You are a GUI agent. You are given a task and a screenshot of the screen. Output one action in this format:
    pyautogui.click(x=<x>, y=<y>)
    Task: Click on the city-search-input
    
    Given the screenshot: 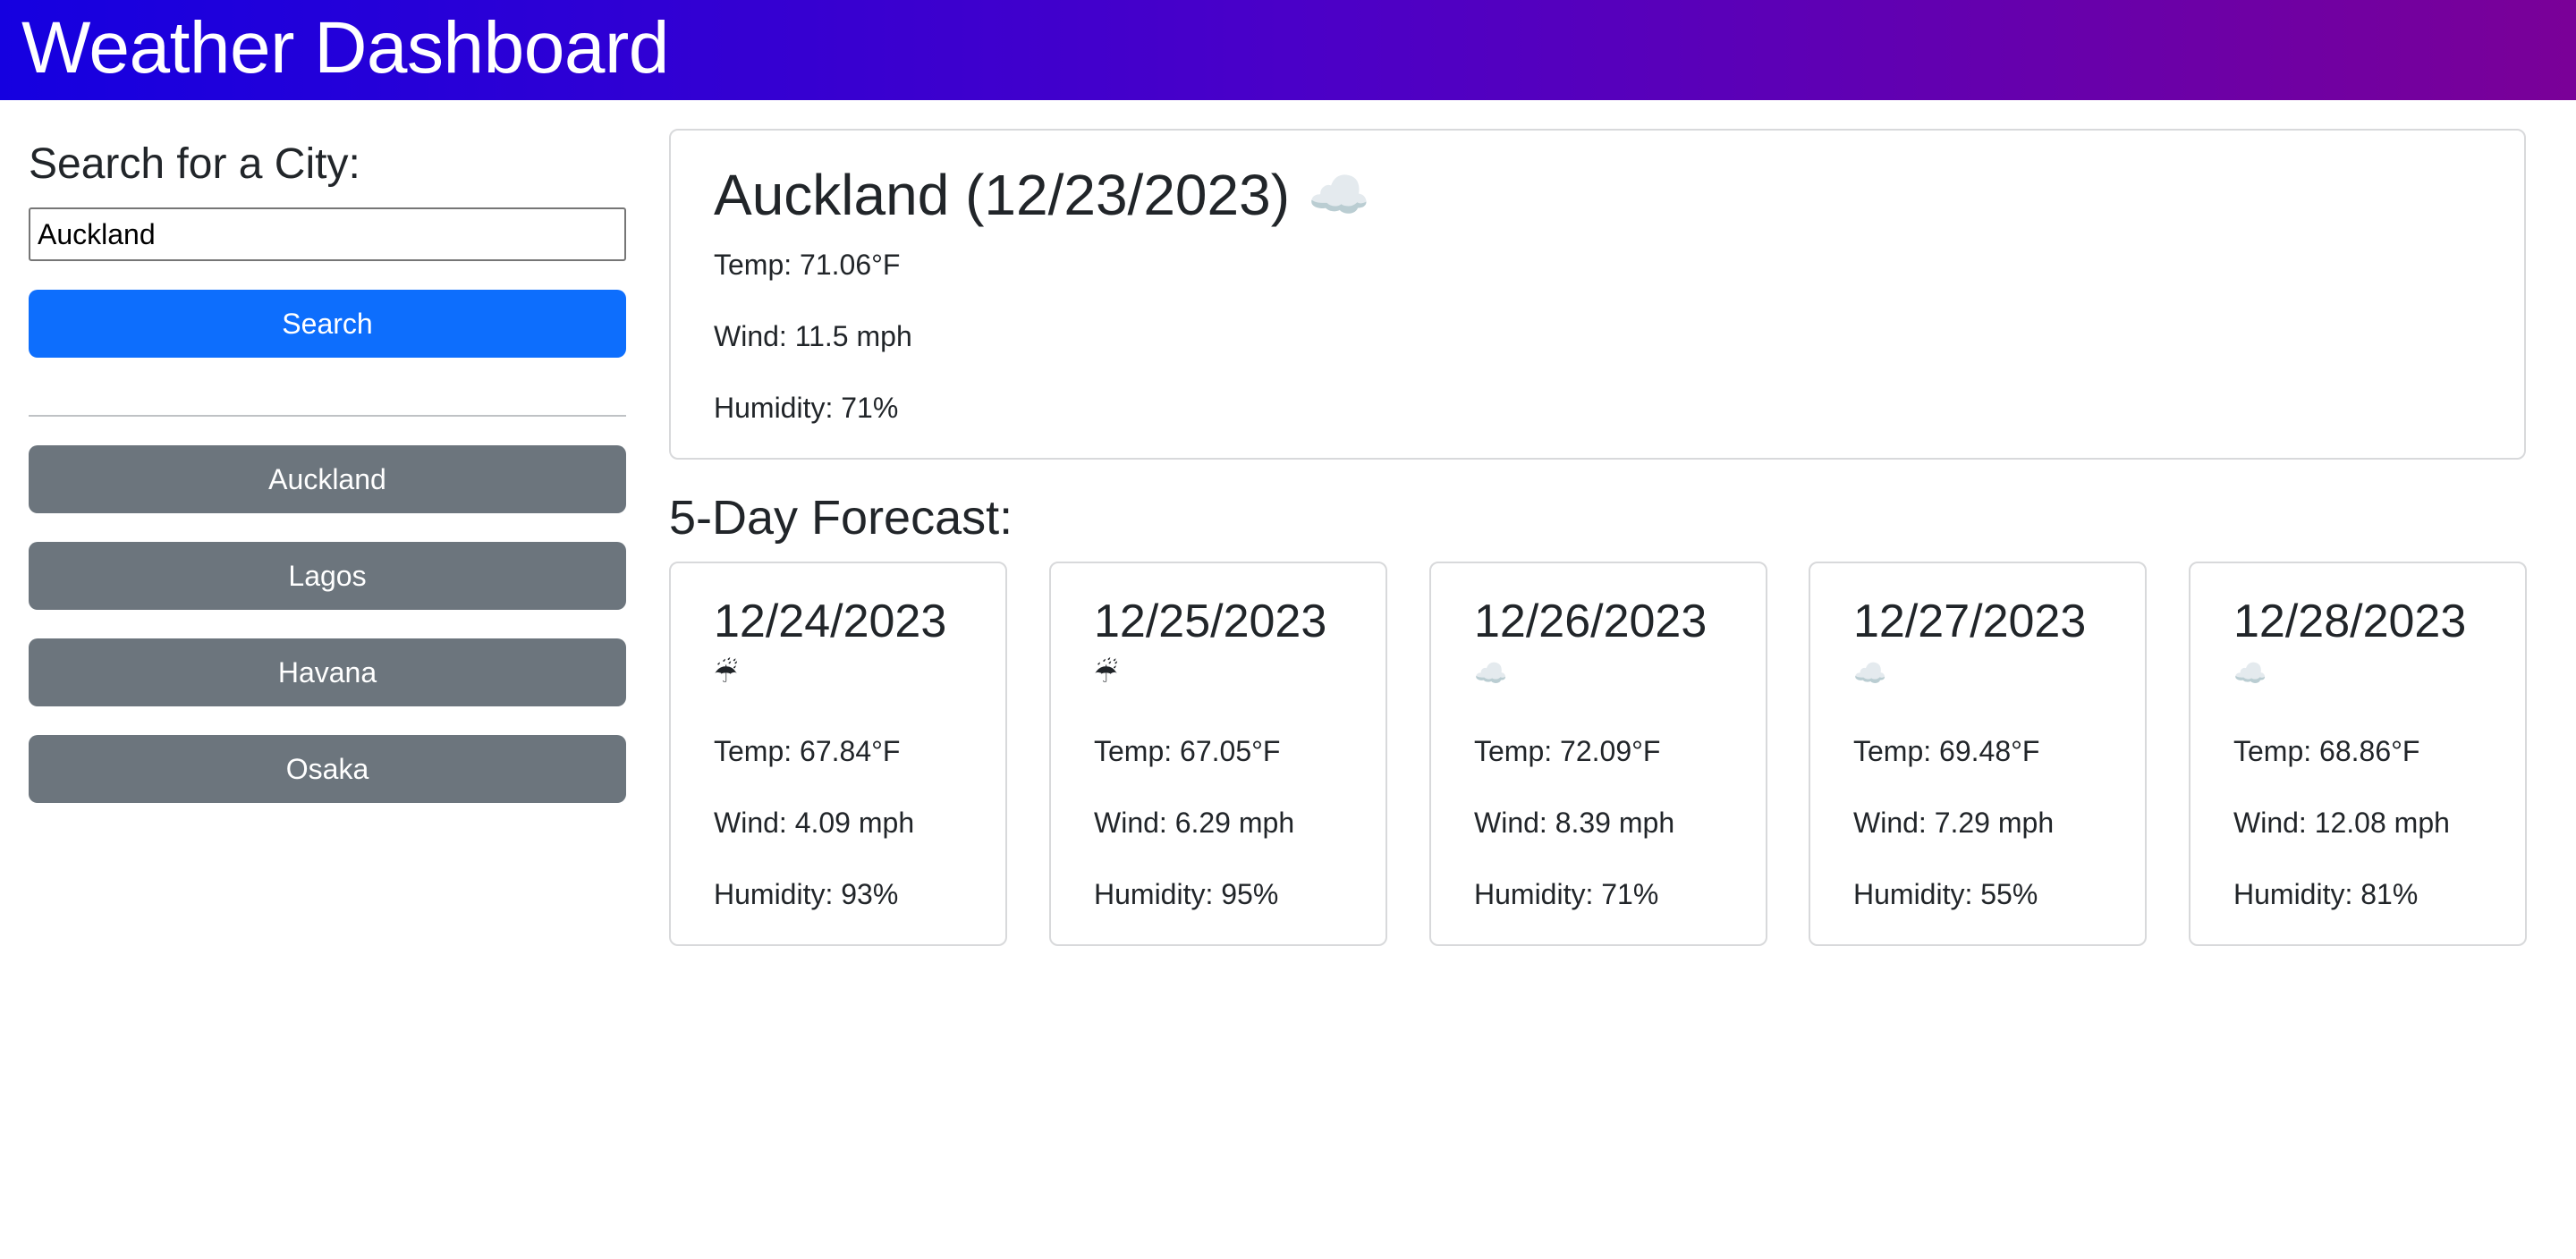 What is the action you would take?
    pyautogui.click(x=327, y=234)
    